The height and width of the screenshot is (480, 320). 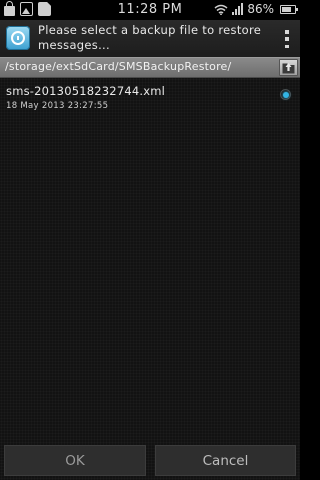 What do you see at coordinates (86, 91) in the screenshot?
I see `file-name: sms-20130518232744.xml` at bounding box center [86, 91].